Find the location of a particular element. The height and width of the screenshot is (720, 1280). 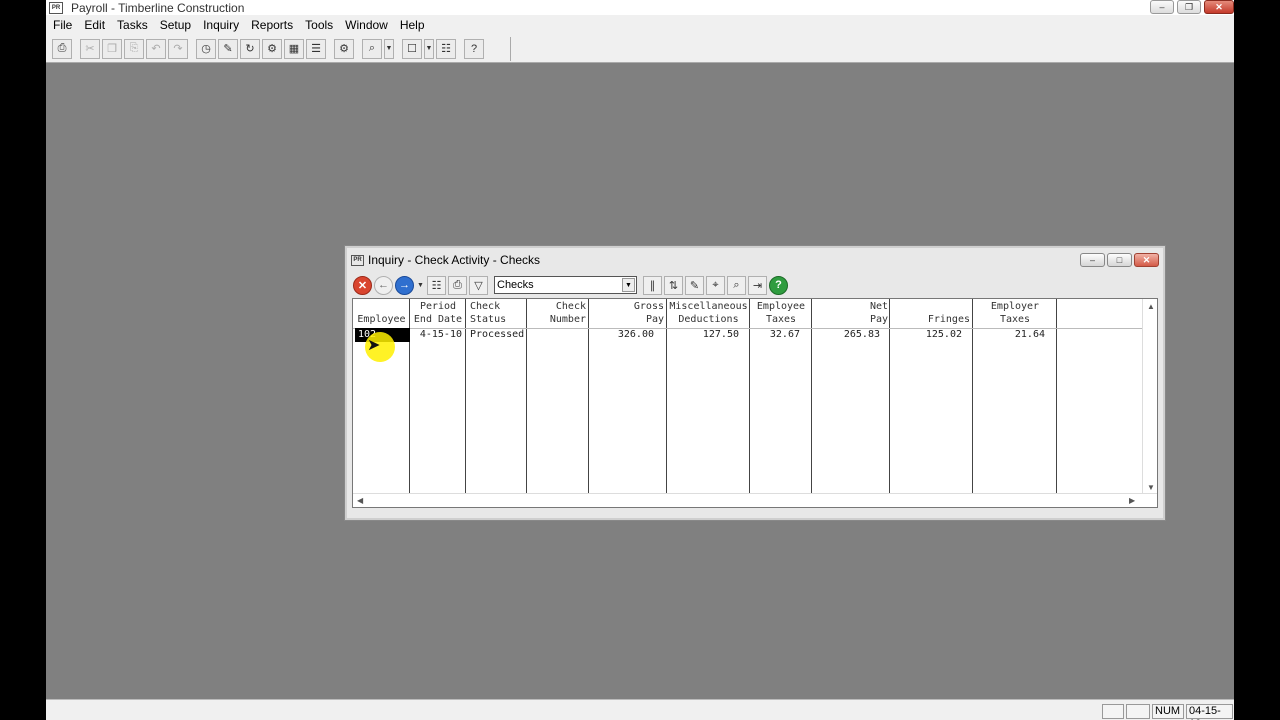

cell-employer-taxes: 21.64 is located at coordinates (1010, 335).